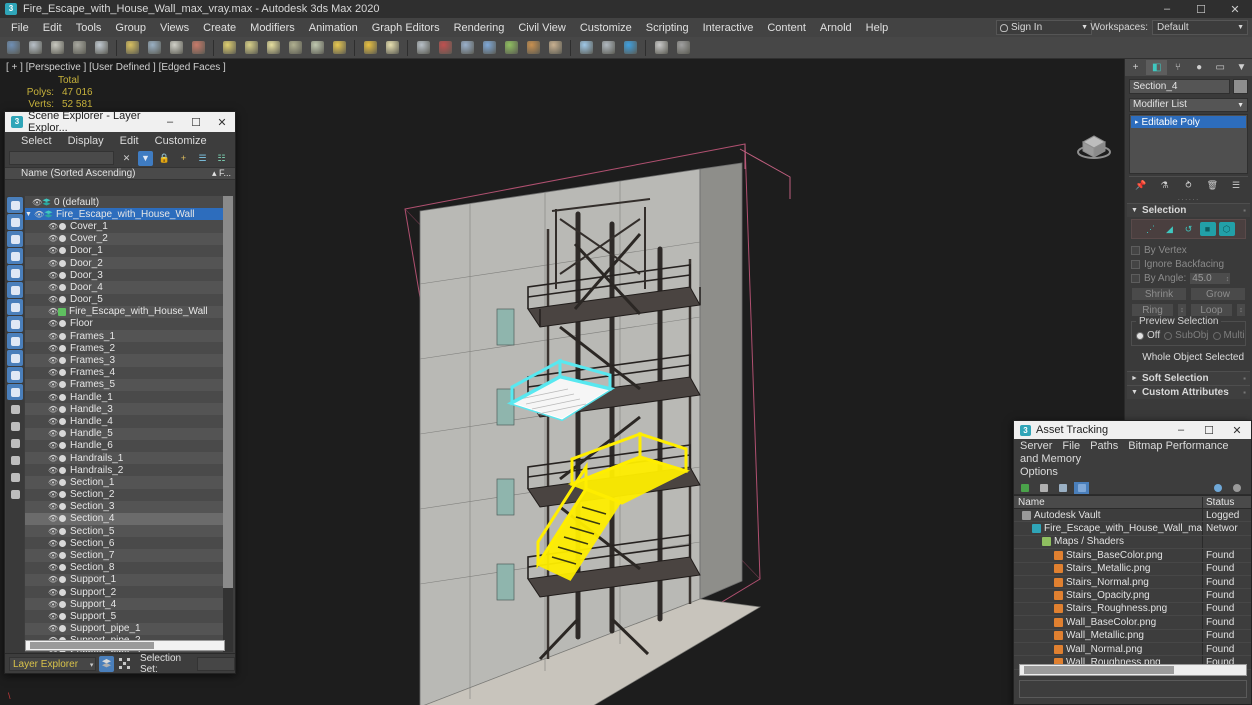 This screenshot has width=1252, height=705. Describe the element at coordinates (145, 158) in the screenshot. I see `filter-icon: ▼` at that location.